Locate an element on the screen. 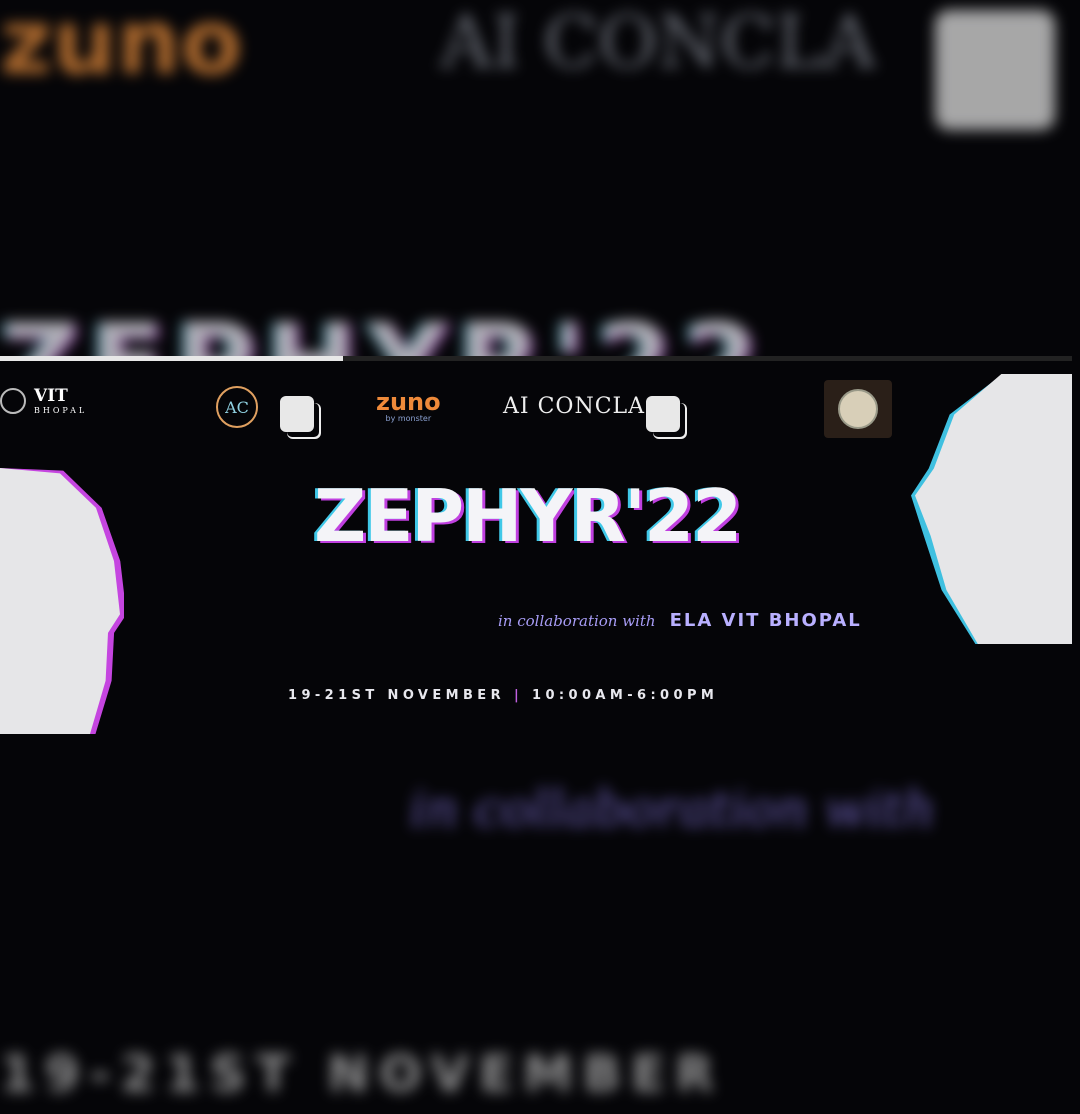 The height and width of the screenshot is (1114, 1080). vit-seal-icon is located at coordinates (13, 400).